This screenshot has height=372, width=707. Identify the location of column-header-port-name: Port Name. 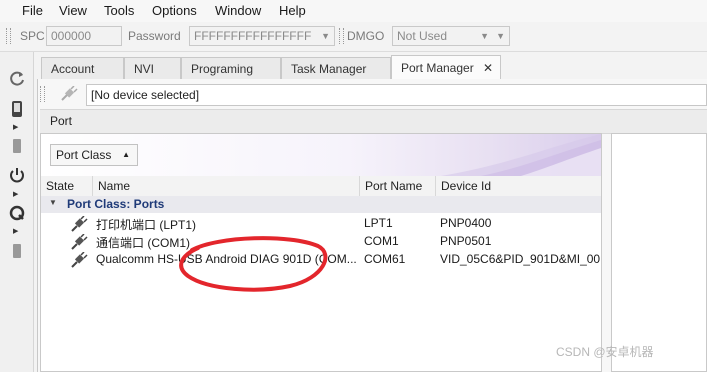
(397, 186).